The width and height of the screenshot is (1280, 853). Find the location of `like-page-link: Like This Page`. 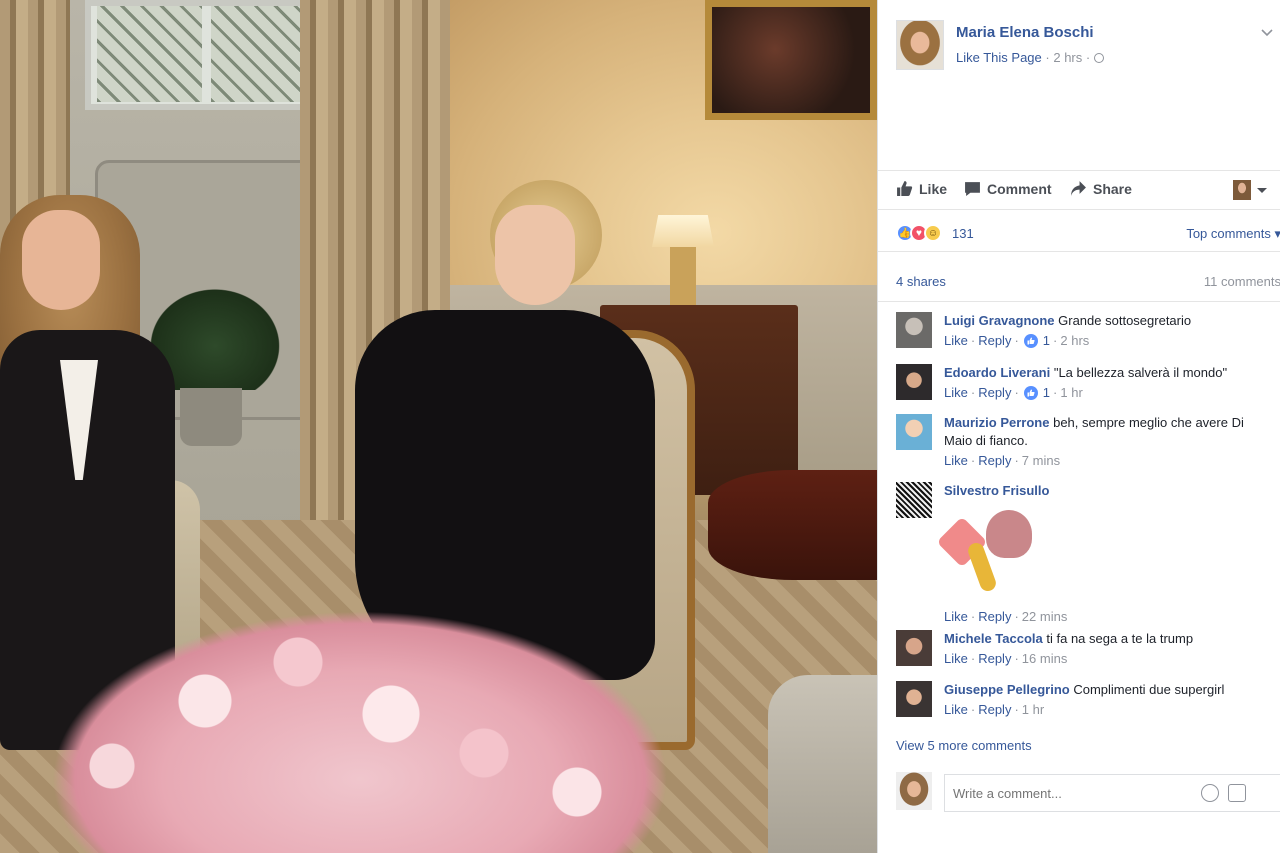

like-page-link: Like This Page is located at coordinates (999, 57).